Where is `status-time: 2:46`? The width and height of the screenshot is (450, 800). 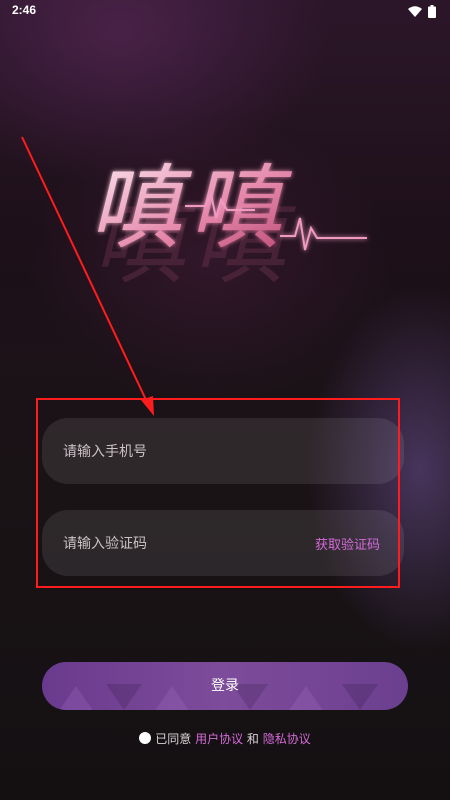
status-time: 2:46 is located at coordinates (24, 10).